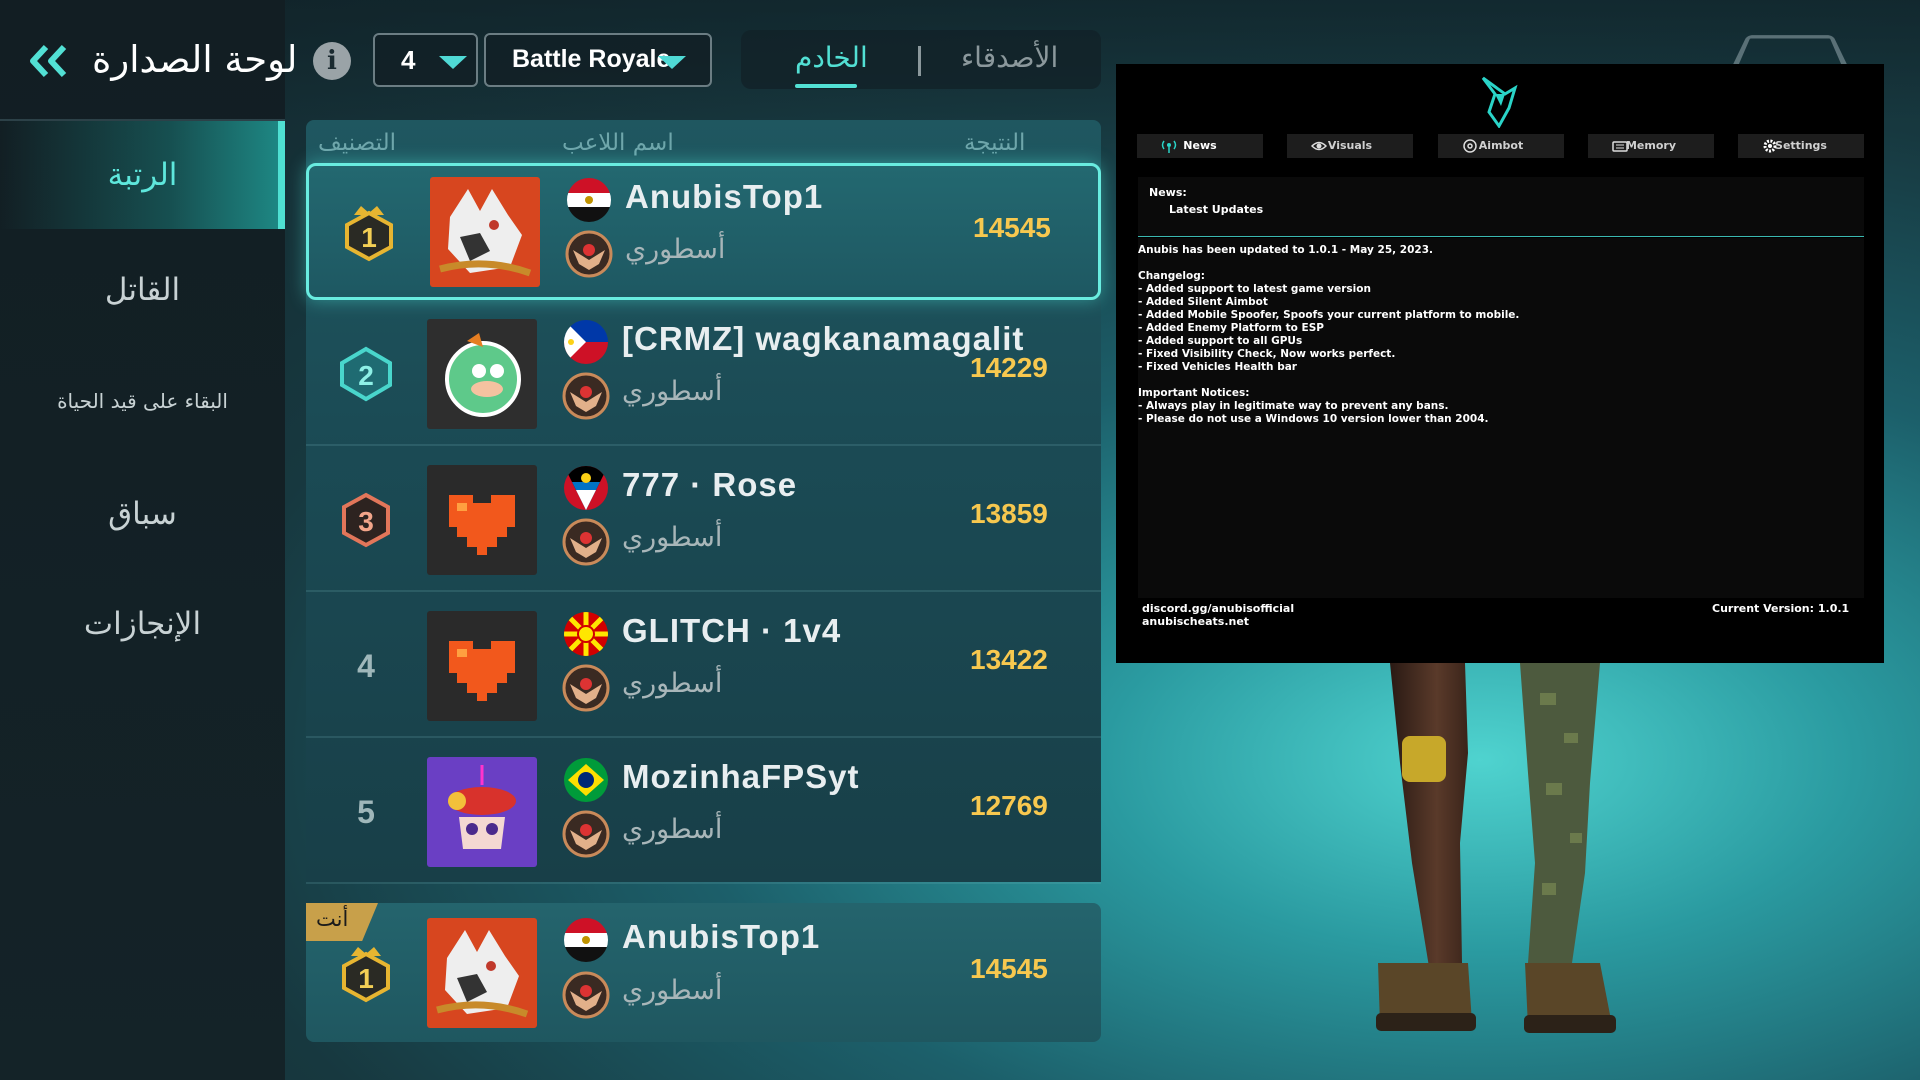  Describe the element at coordinates (142, 514) in the screenshot. I see `sidebar-item-race: سباق` at that location.